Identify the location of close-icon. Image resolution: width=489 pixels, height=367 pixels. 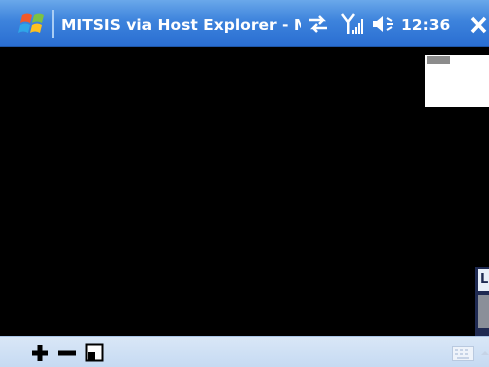
(478, 25).